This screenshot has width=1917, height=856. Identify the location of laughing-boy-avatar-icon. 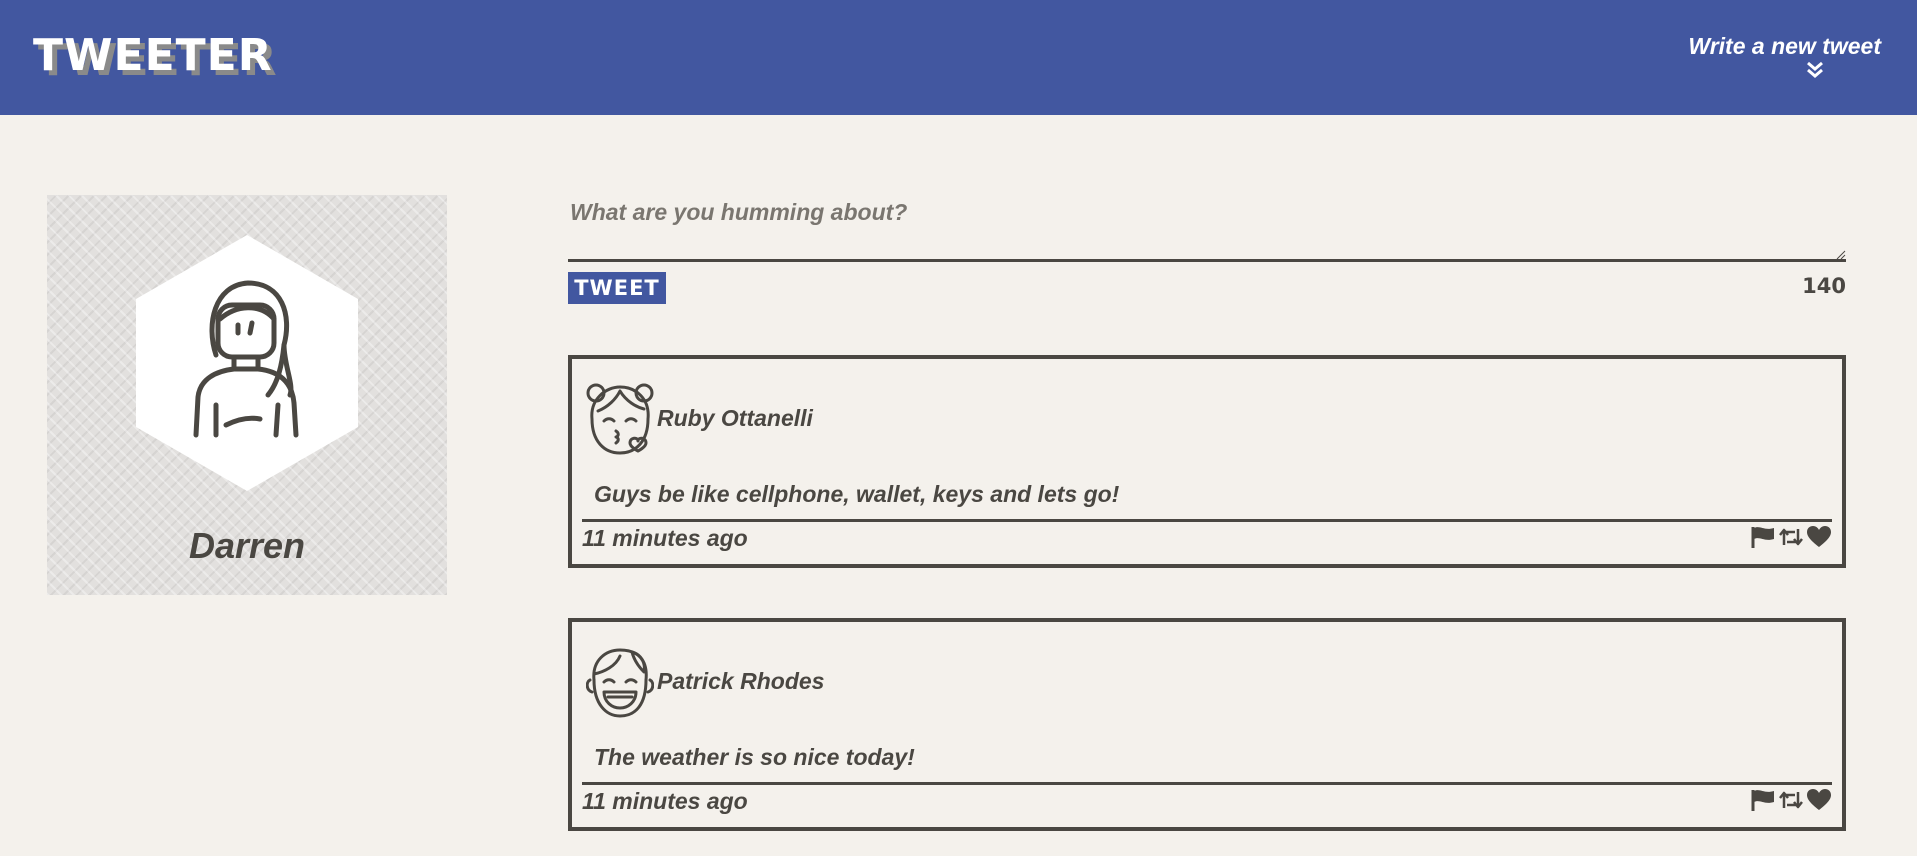
(620, 683).